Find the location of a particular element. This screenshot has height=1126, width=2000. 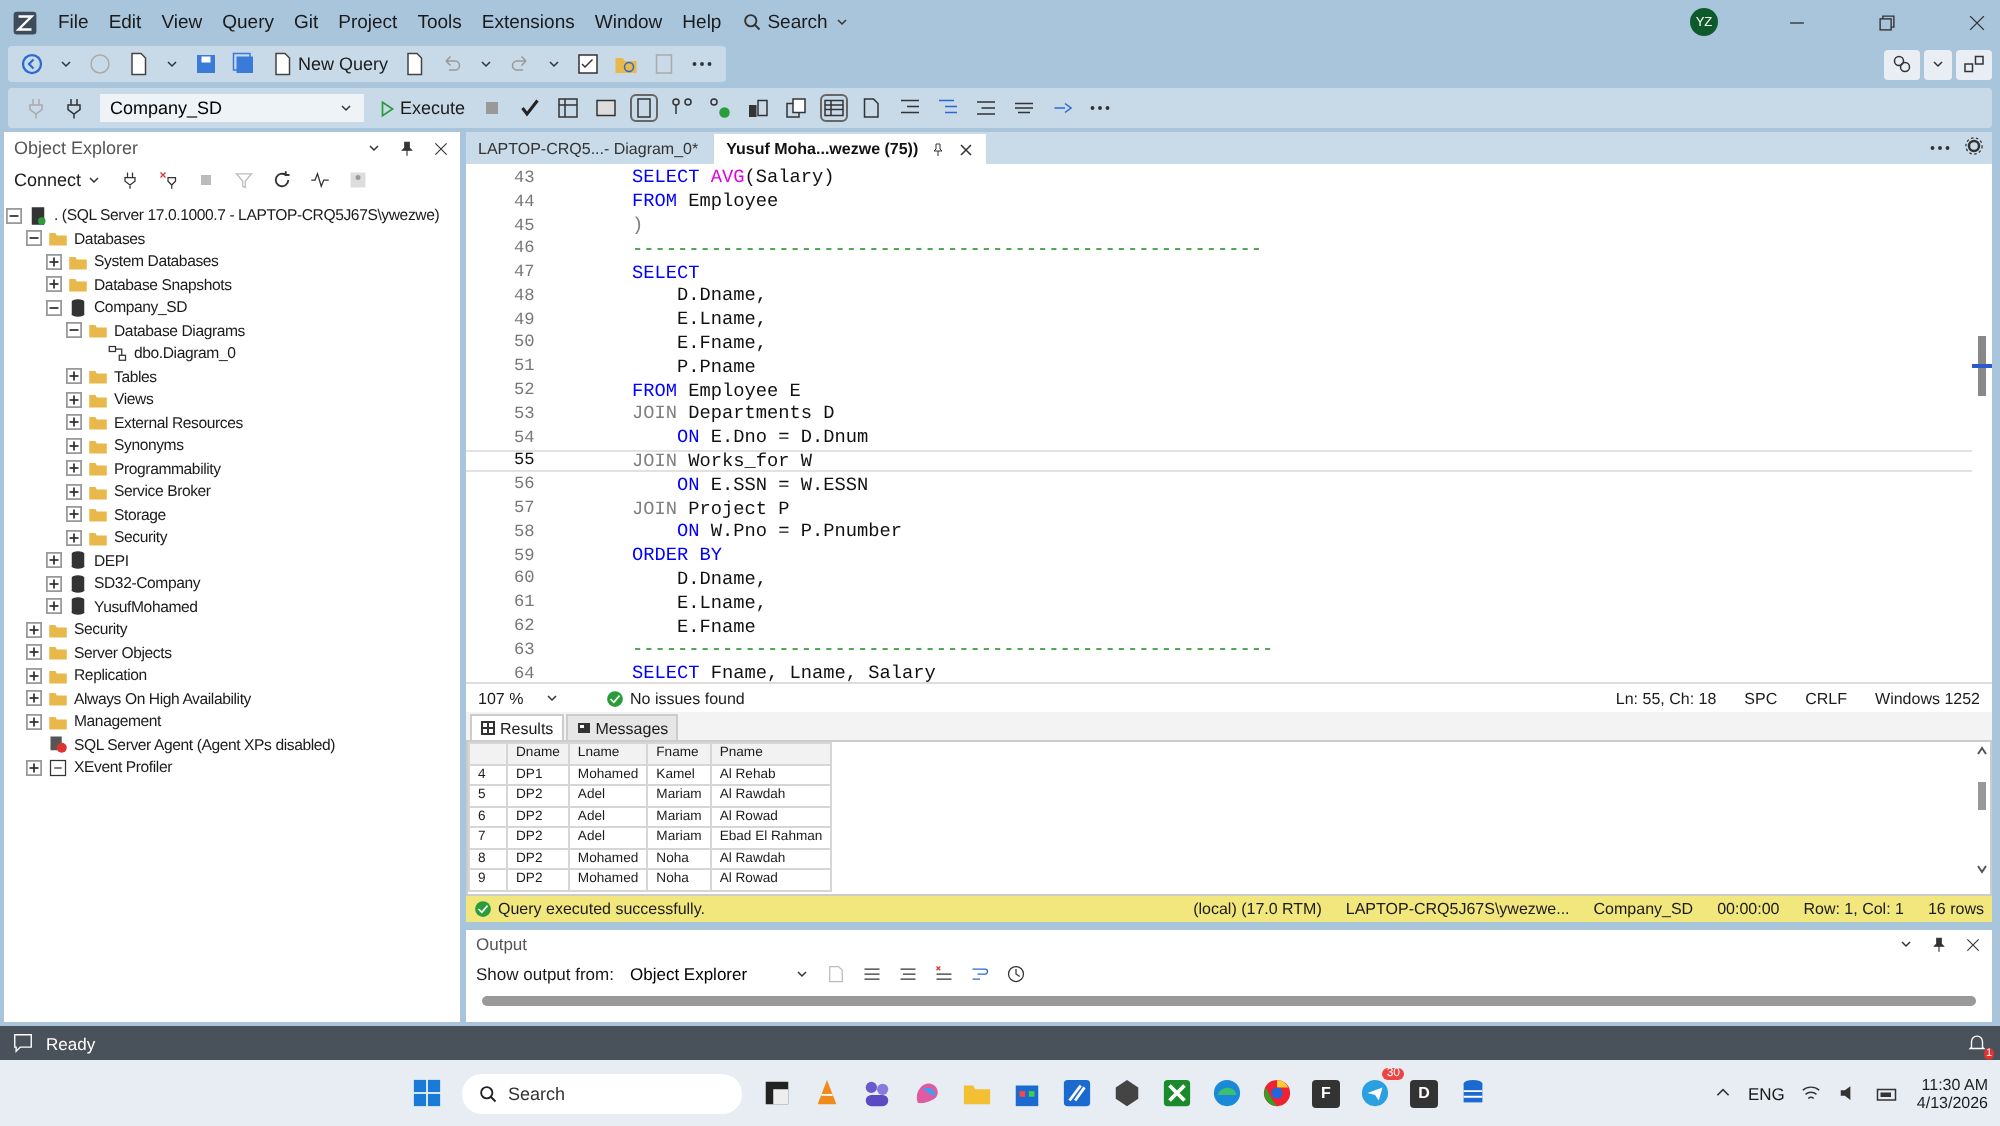

copy-icon is located at coordinates (795, 108).